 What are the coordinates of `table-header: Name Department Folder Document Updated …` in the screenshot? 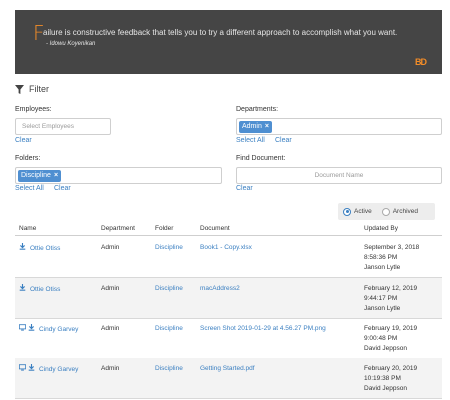 It's located at (228, 228).